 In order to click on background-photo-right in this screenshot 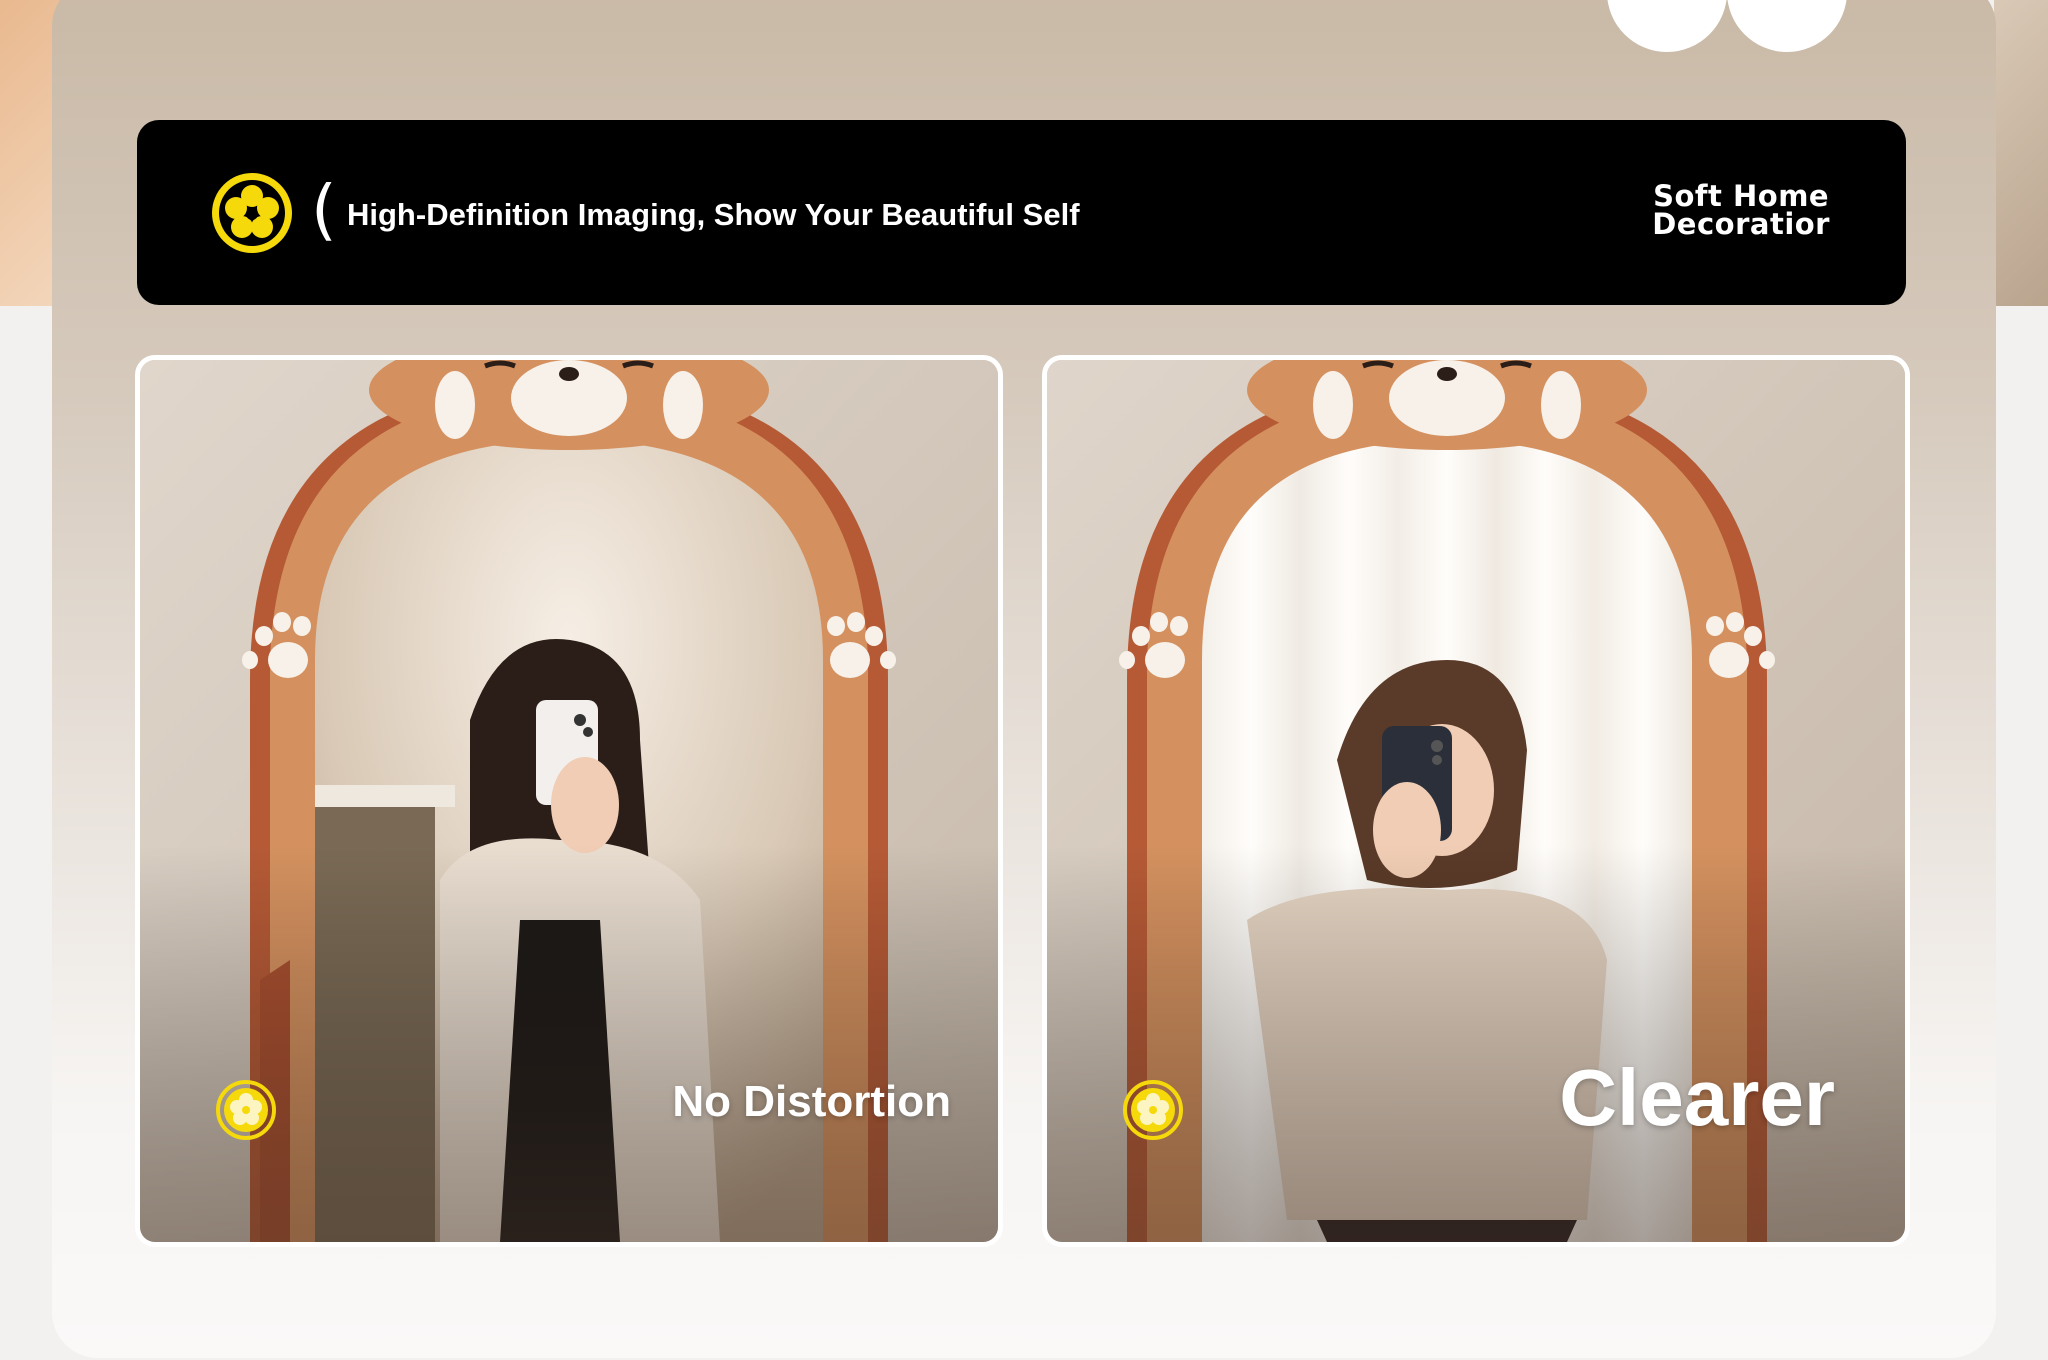, I will do `click(2021, 153)`.